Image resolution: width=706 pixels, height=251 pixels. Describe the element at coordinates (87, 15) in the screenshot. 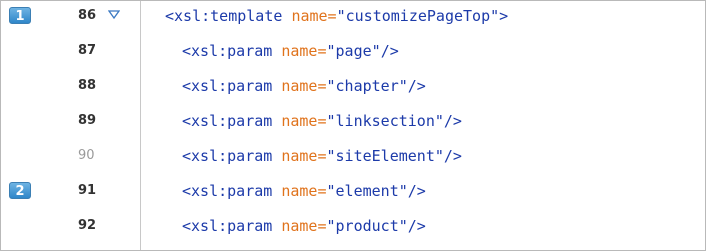

I see `line-number: 86` at that location.